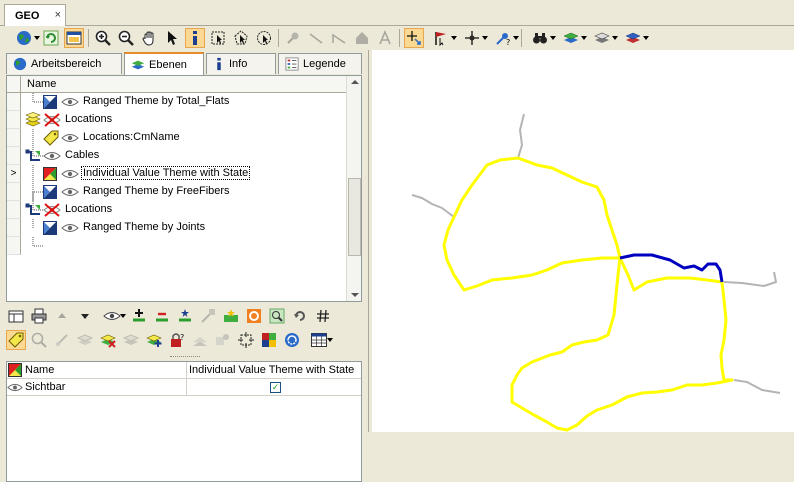 This screenshot has width=794, height=482. Describe the element at coordinates (108, 340) in the screenshot. I see `theme-remove-button` at that location.